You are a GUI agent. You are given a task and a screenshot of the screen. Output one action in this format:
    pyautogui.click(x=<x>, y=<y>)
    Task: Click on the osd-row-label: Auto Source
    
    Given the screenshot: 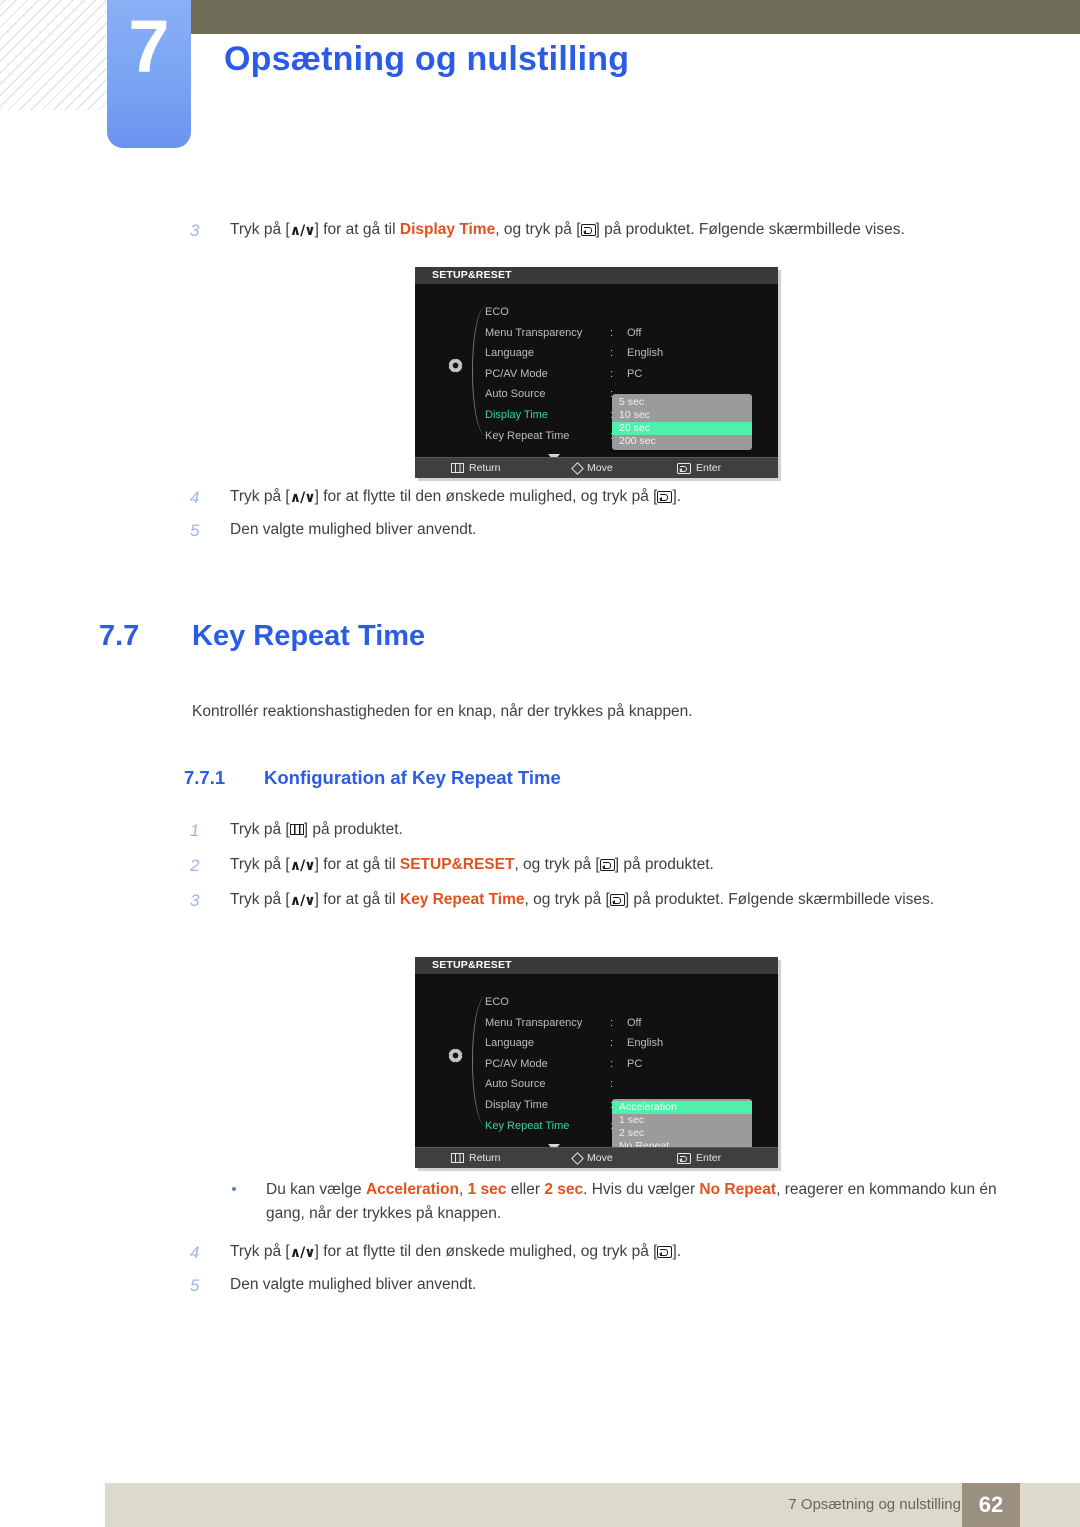 What is the action you would take?
    pyautogui.click(x=515, y=1084)
    